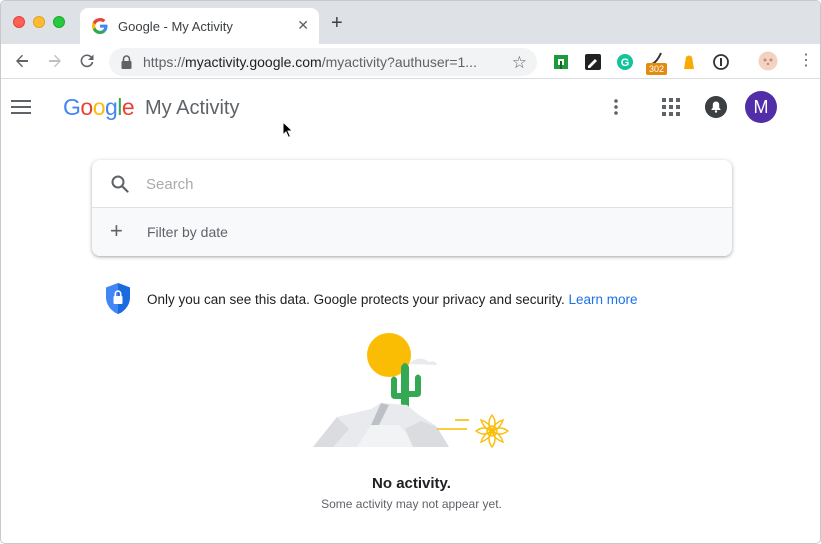 The image size is (821, 544). I want to click on google-logo: Google, so click(99, 107).